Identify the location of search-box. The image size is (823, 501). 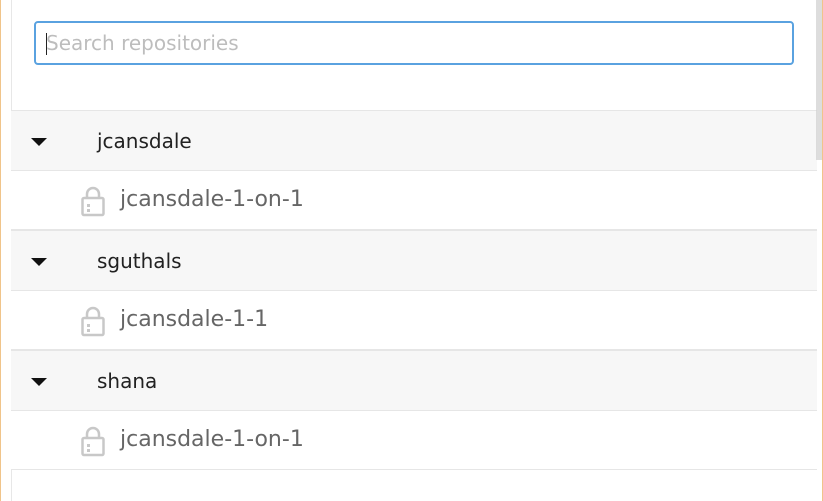
(414, 43).